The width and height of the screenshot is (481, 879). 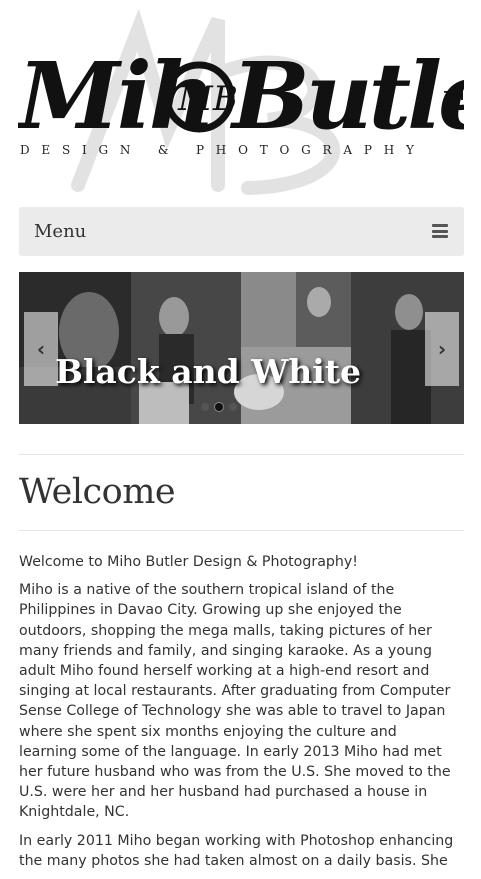 What do you see at coordinates (208, 371) in the screenshot?
I see `slide-caption: Black and White` at bounding box center [208, 371].